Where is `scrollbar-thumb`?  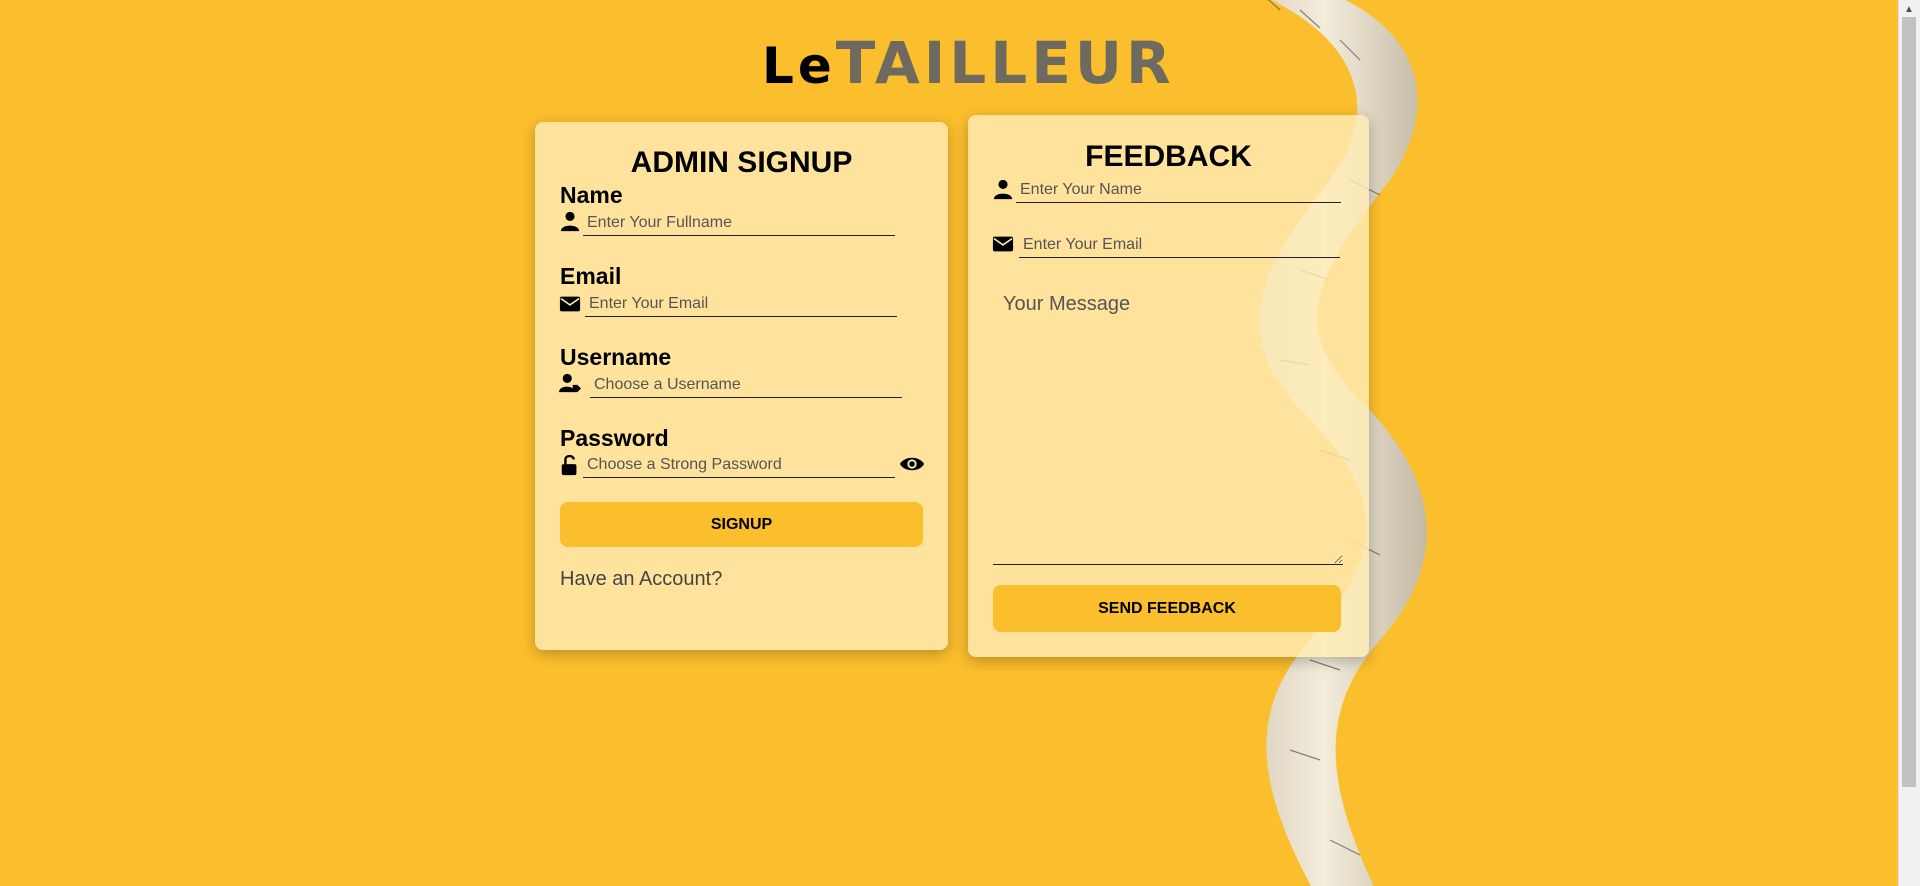
scrollbar-thumb is located at coordinates (1909, 402).